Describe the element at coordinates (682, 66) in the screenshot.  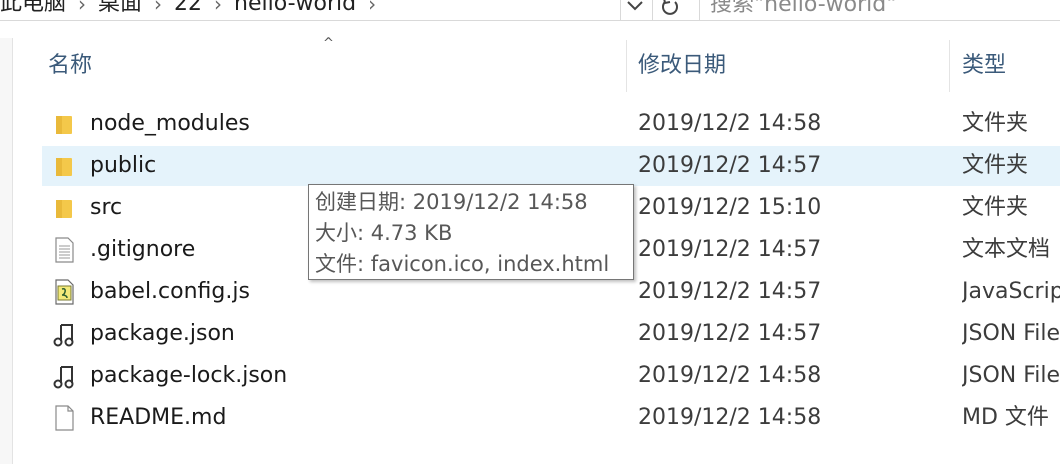
I see `column-header-date: 修改日期` at that location.